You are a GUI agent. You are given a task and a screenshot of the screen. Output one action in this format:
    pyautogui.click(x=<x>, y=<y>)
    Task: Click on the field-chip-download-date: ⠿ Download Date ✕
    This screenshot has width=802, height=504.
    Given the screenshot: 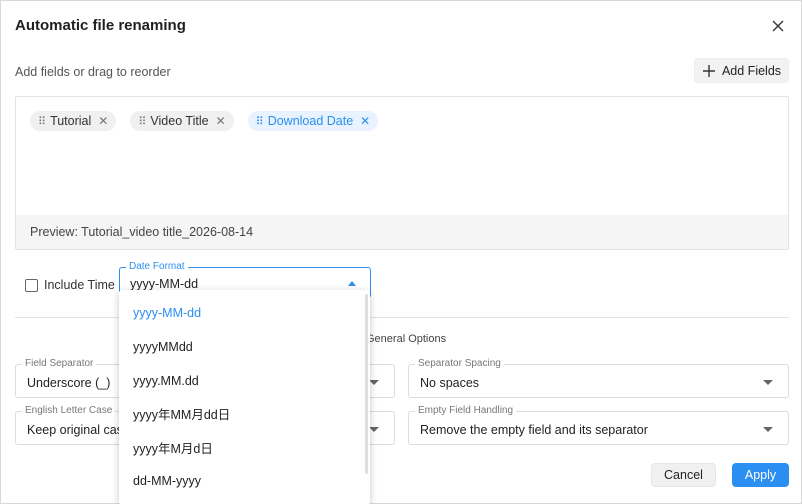 What is the action you would take?
    pyautogui.click(x=313, y=121)
    